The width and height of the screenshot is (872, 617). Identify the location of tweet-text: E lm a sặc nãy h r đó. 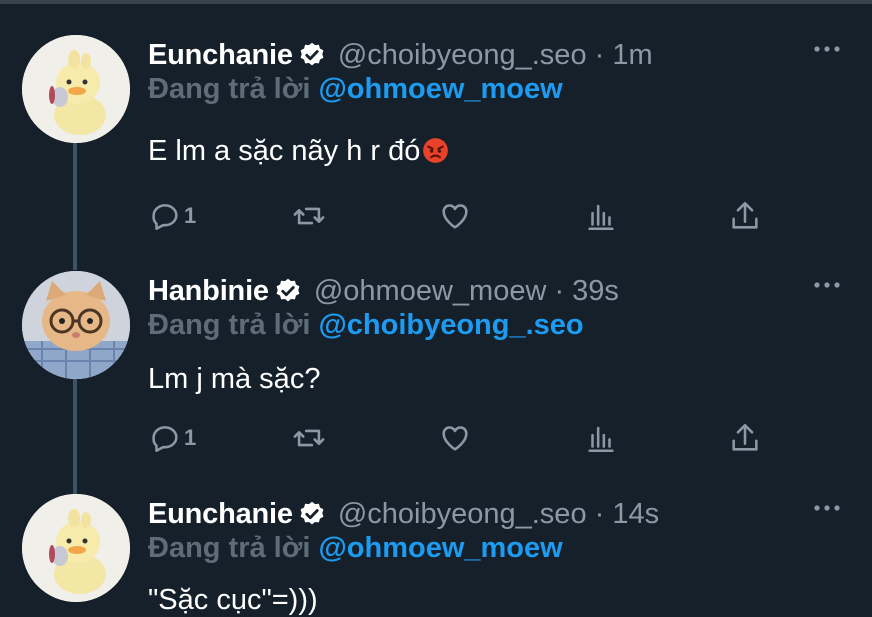
(298, 151).